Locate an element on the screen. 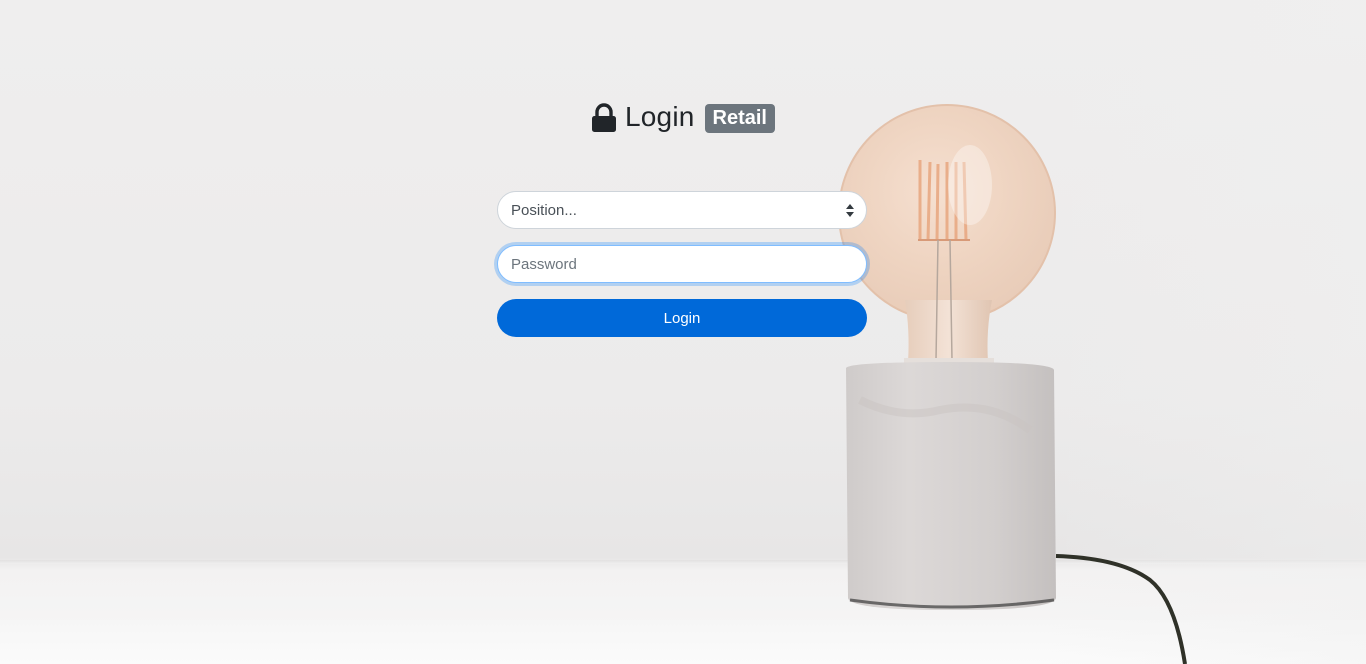 The height and width of the screenshot is (664, 1366). page-title: Login is located at coordinates (660, 116).